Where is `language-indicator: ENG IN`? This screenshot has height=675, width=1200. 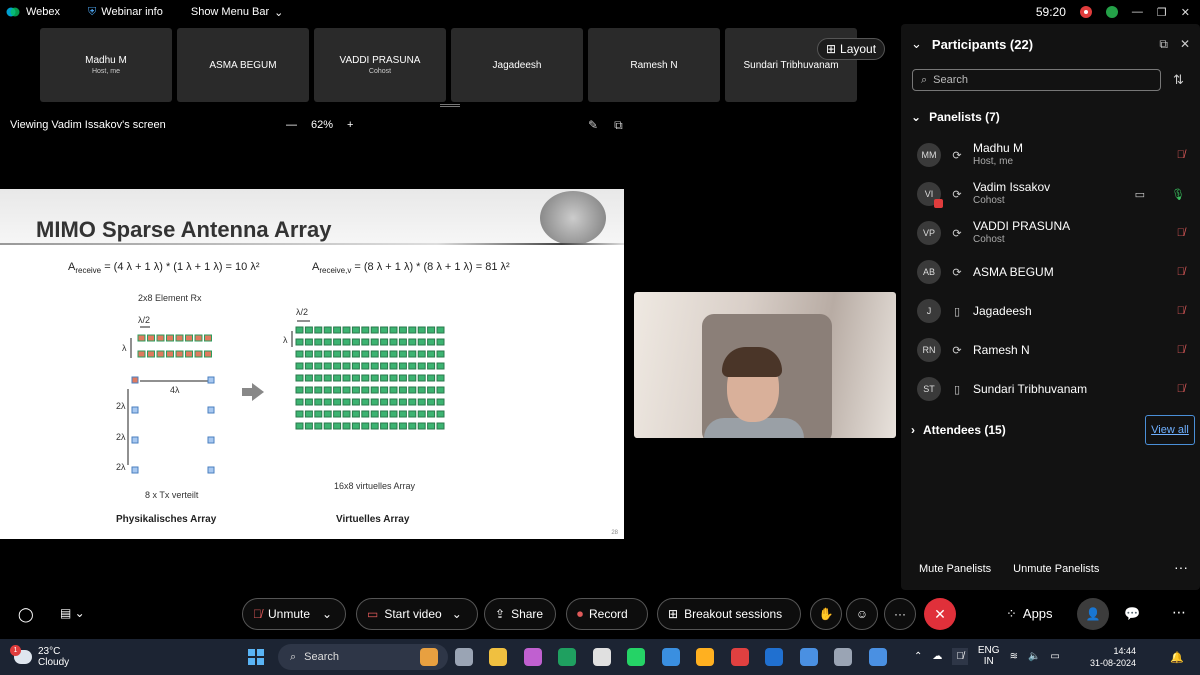
language-indicator: ENG IN is located at coordinates (989, 656).